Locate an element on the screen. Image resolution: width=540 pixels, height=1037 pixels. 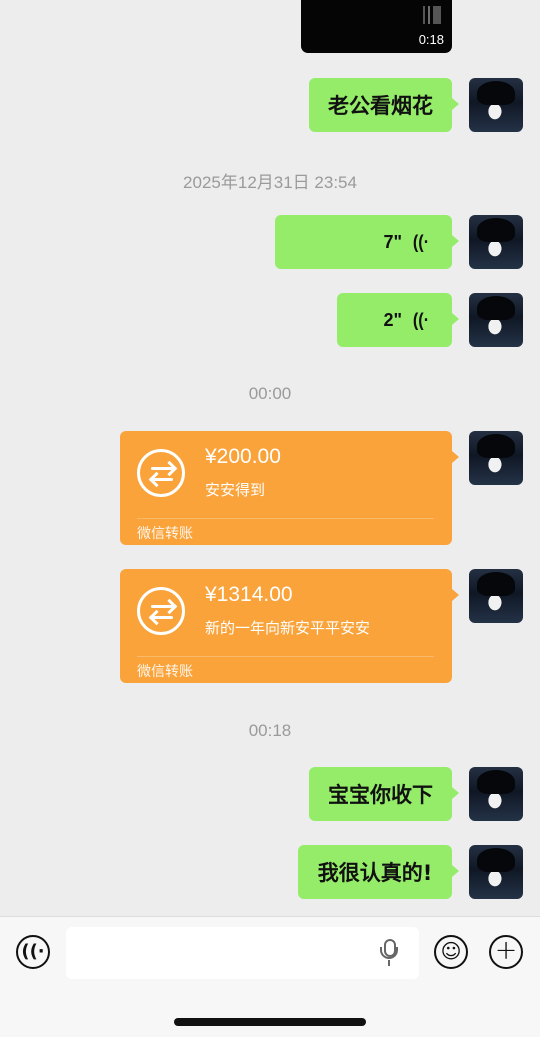
message-bubble-text: 我很认真的! is located at coordinates (378, 872).